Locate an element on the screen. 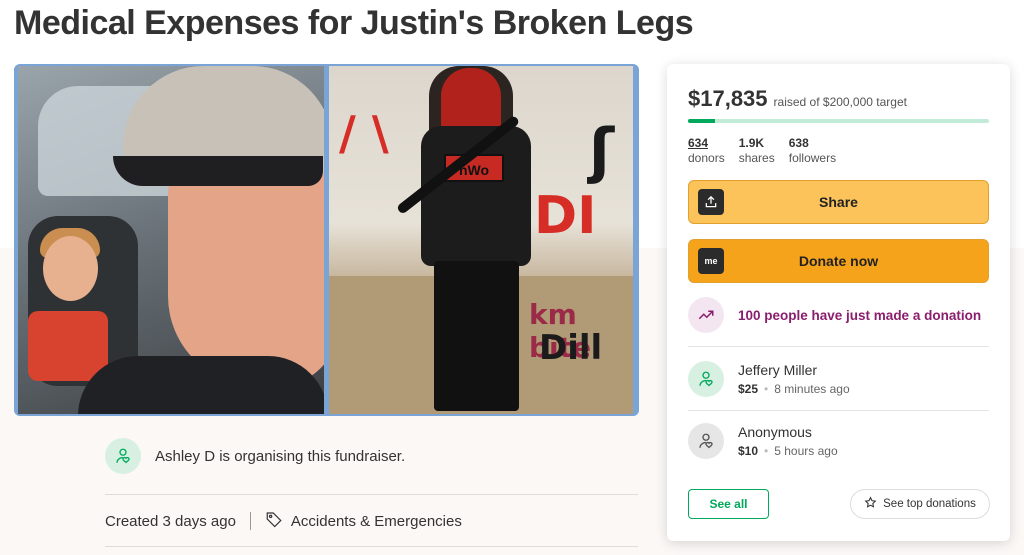 This screenshot has width=1024, height=555. donor-item: Jeffery Miller $25 • 8 minutes ago is located at coordinates (769, 379).